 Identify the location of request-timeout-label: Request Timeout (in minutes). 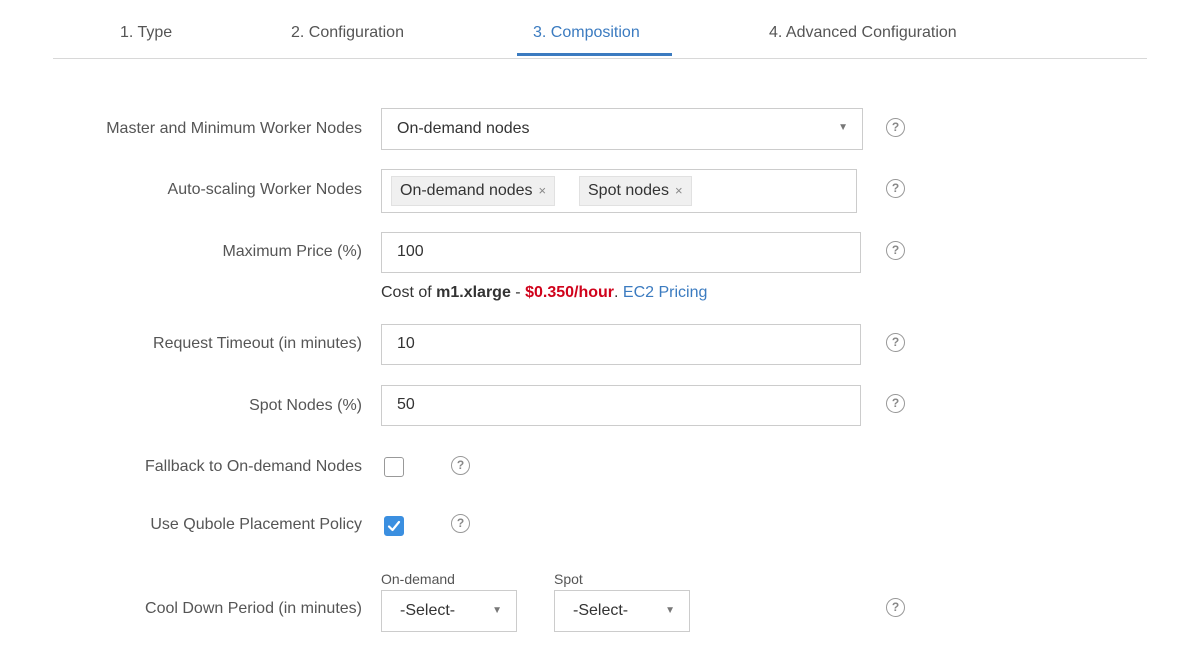
(257, 343).